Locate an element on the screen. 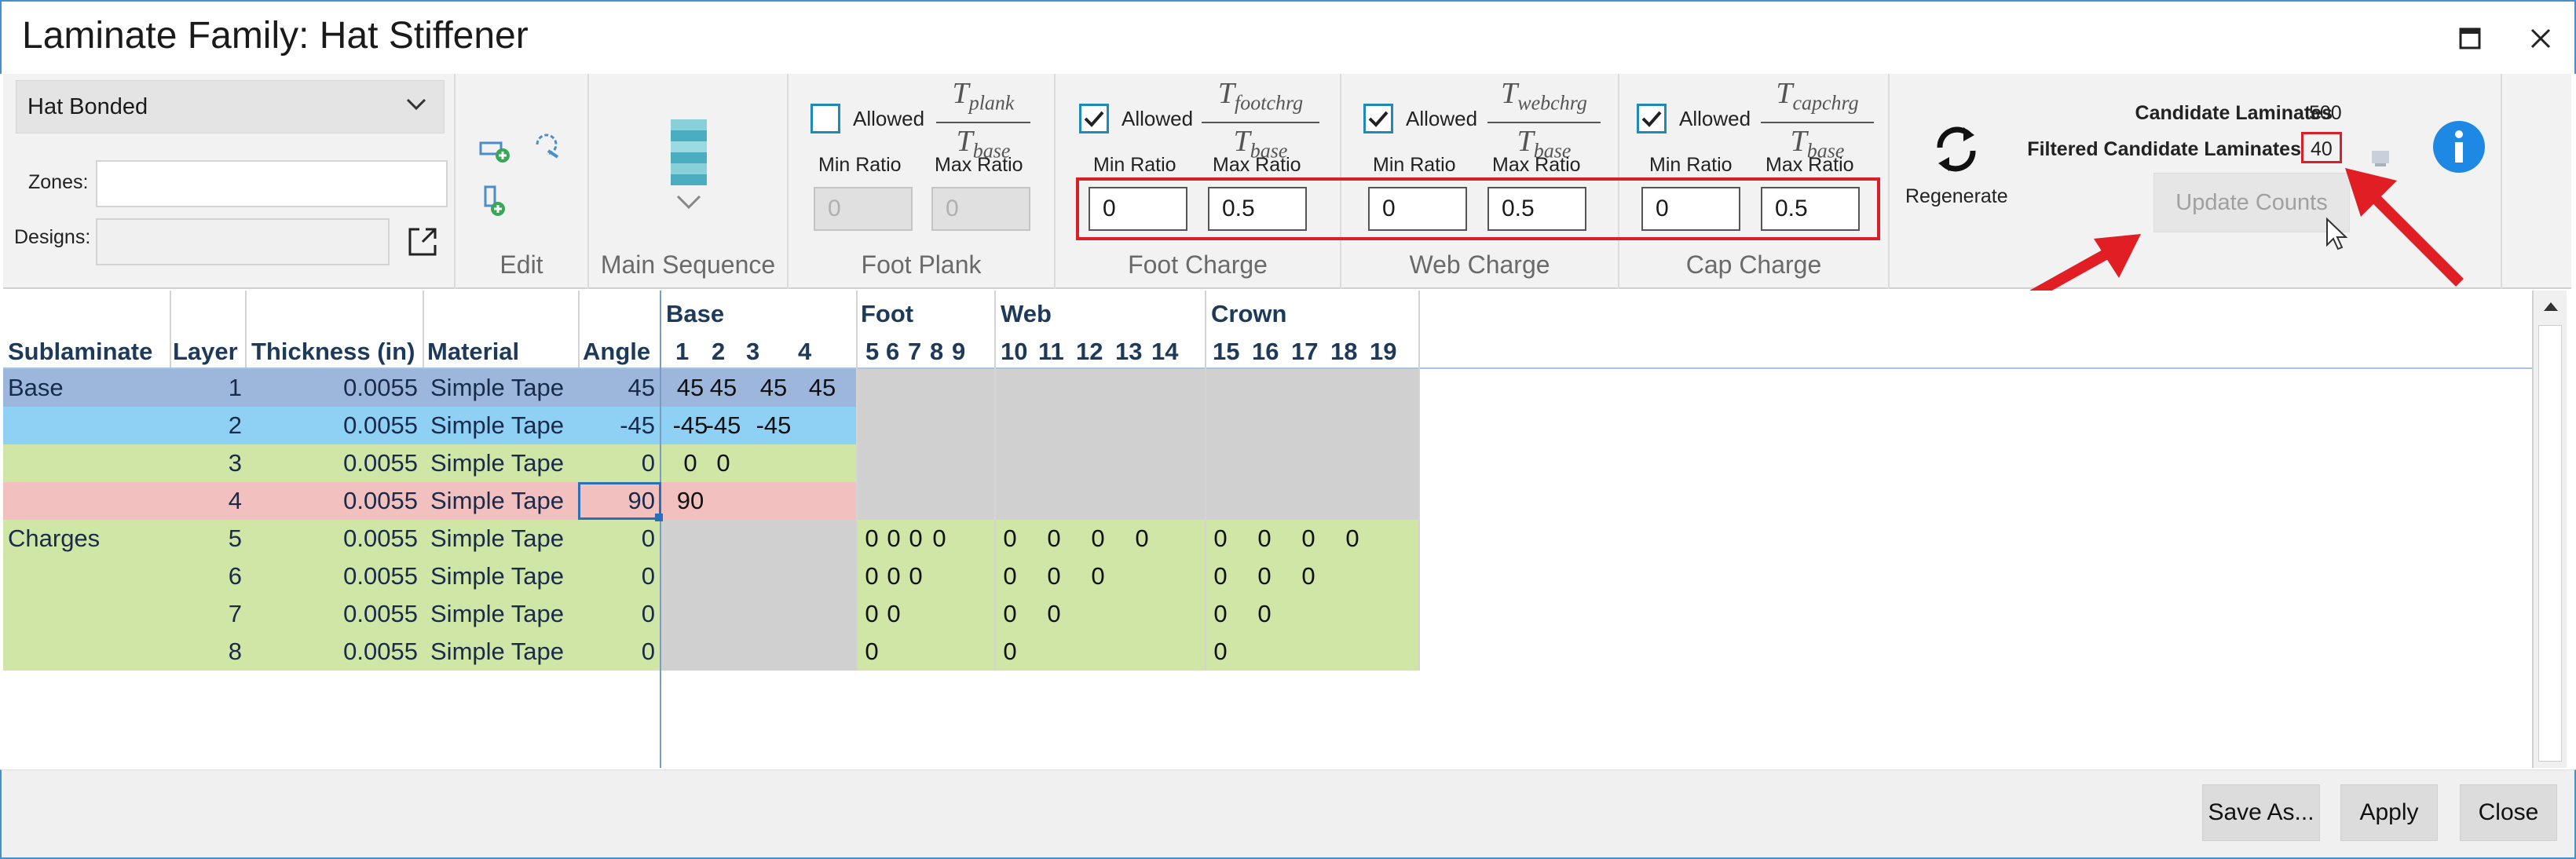  column-header-angle: Angle is located at coordinates (616, 352).